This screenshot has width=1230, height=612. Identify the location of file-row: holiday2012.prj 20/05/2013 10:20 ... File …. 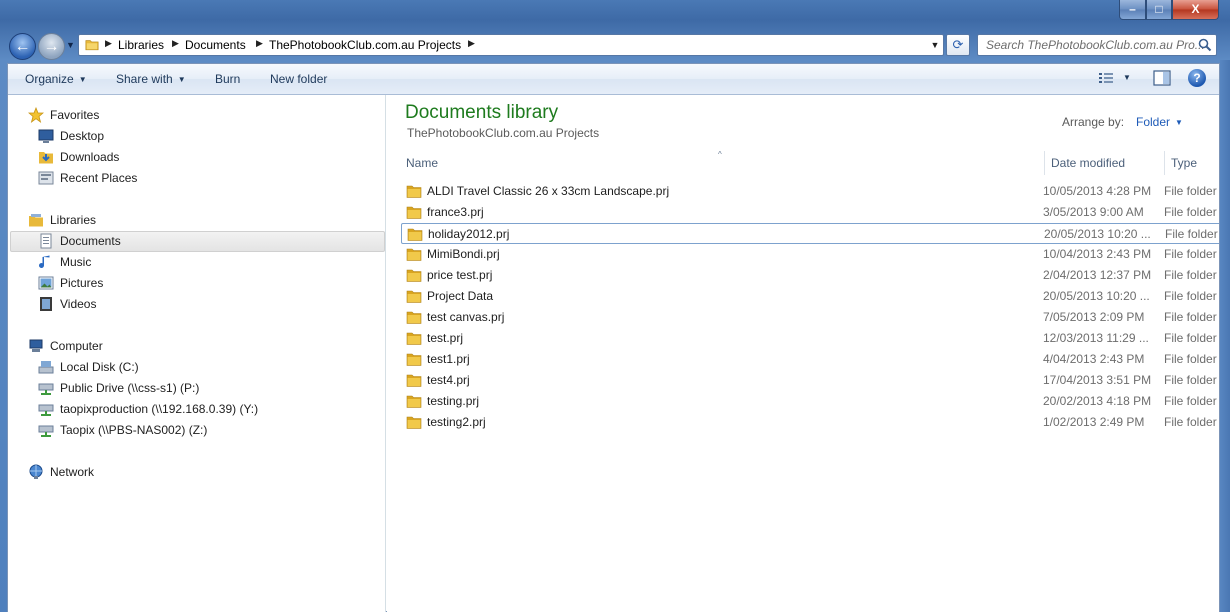
(810, 233).